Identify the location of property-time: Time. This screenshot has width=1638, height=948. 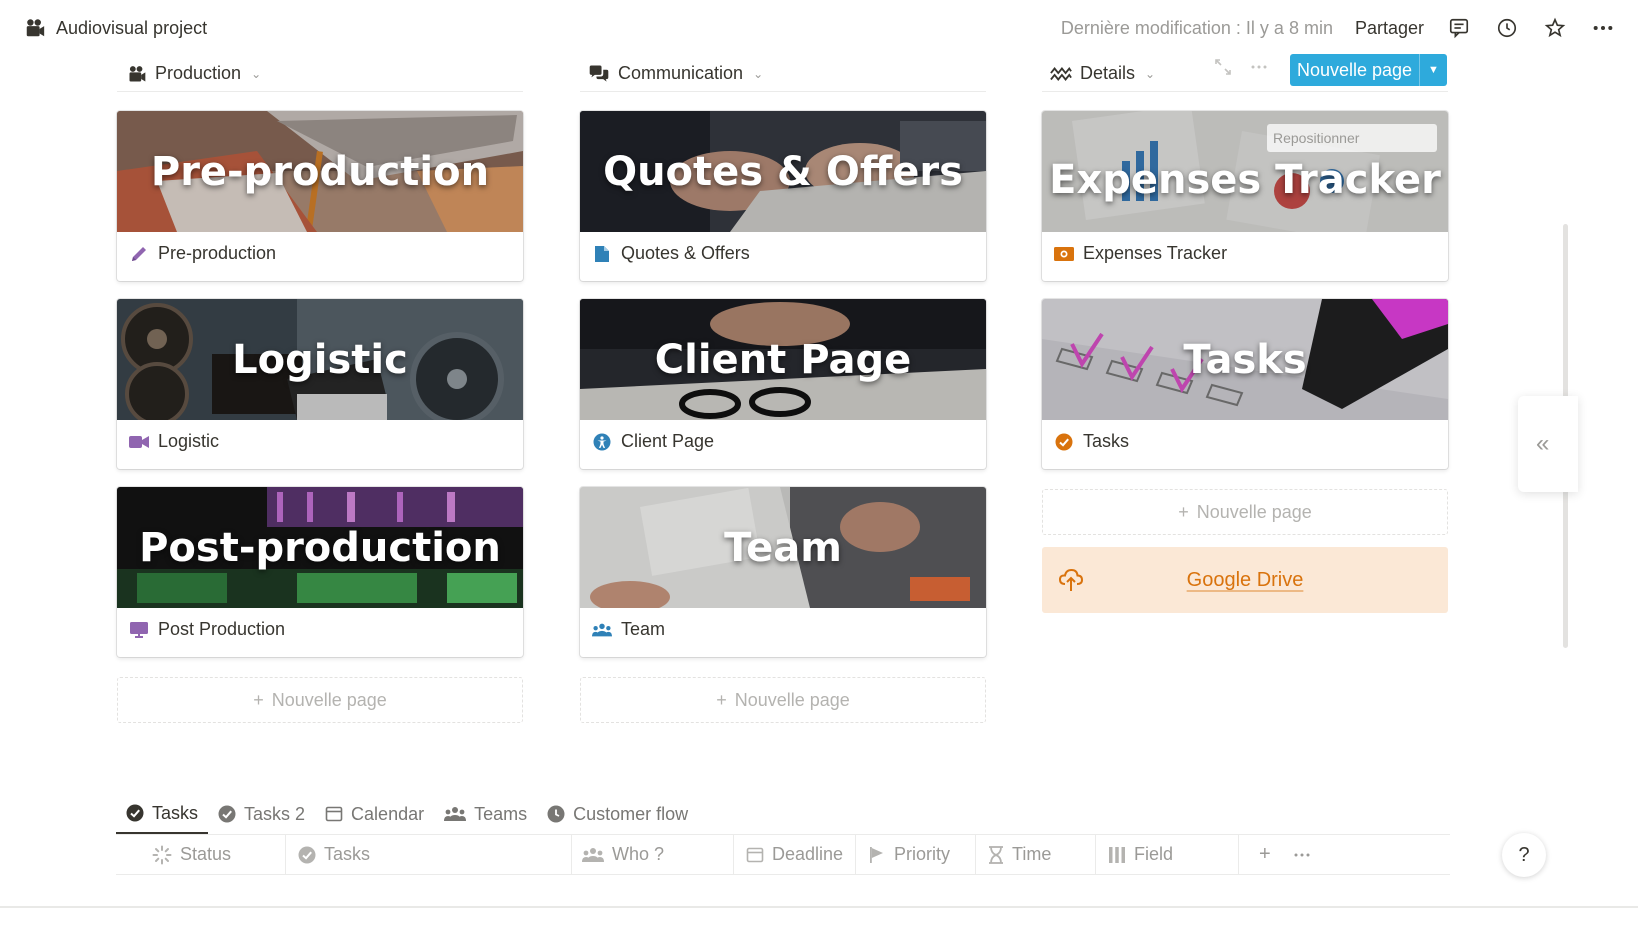
(1036, 854).